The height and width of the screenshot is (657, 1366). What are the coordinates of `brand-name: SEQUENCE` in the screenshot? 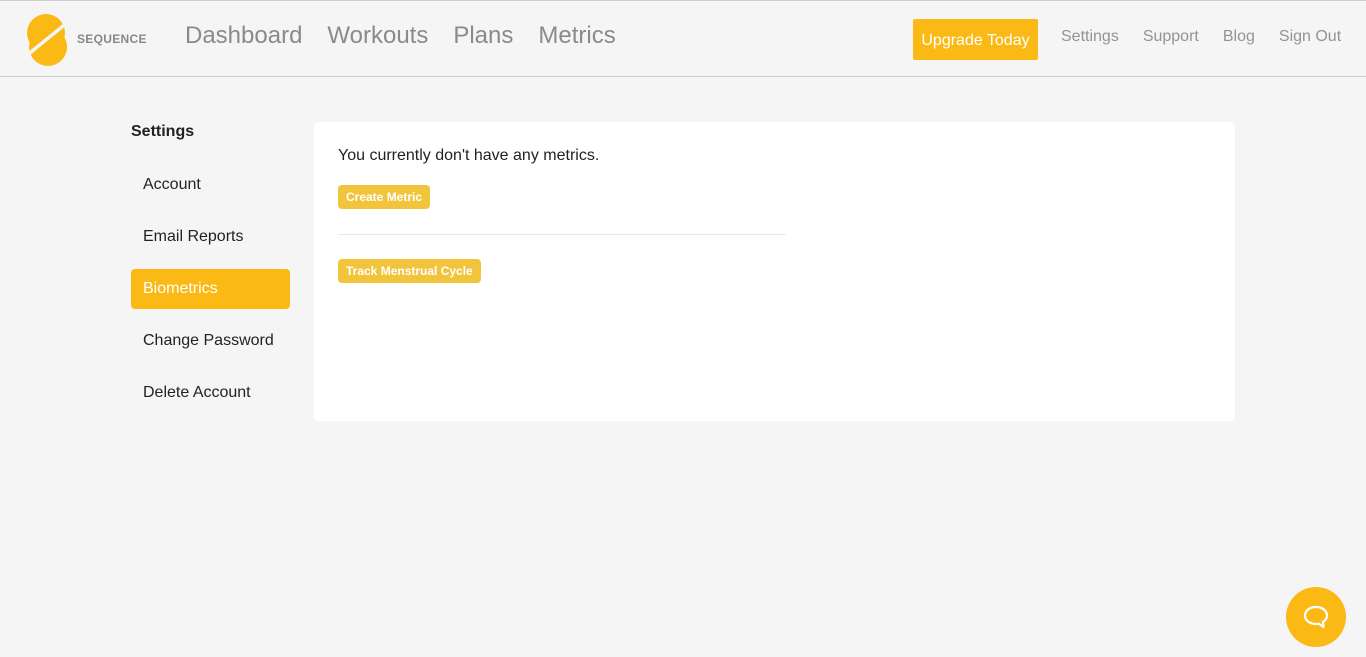 It's located at (112, 39).